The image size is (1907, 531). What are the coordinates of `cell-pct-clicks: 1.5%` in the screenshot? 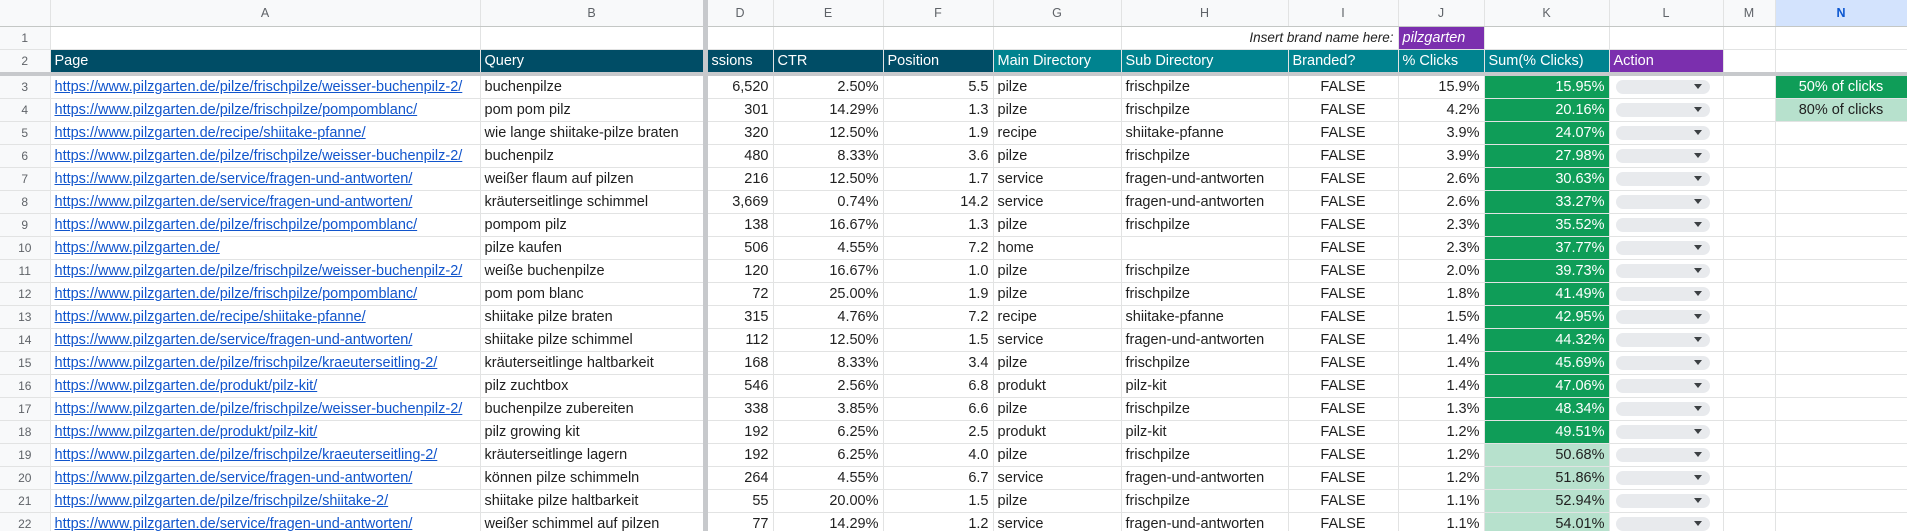 It's located at (1441, 317).